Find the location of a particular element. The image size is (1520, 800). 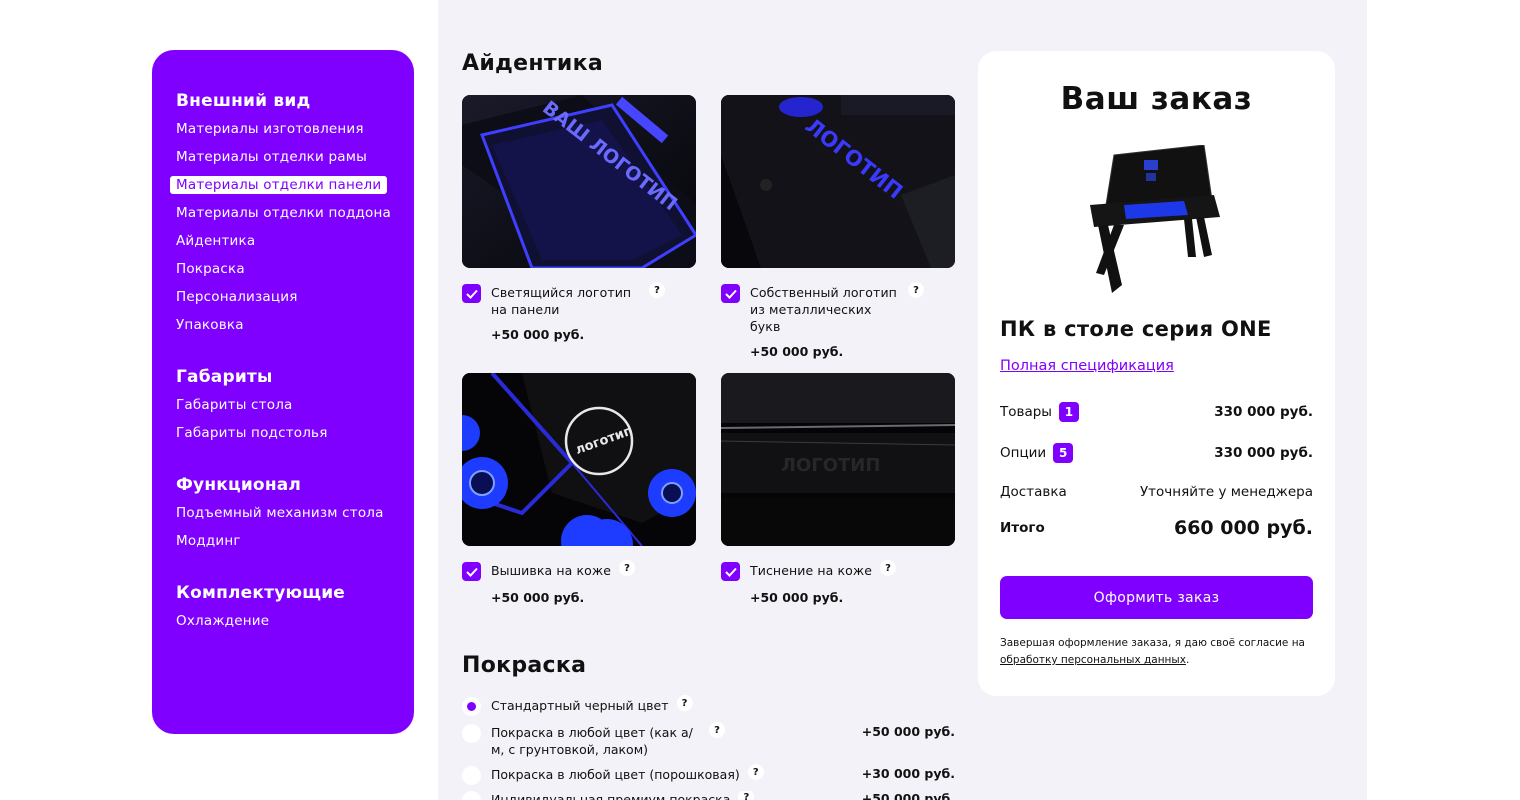

sidebar-item-table-dimensions: Габариты стола is located at coordinates (295, 410).